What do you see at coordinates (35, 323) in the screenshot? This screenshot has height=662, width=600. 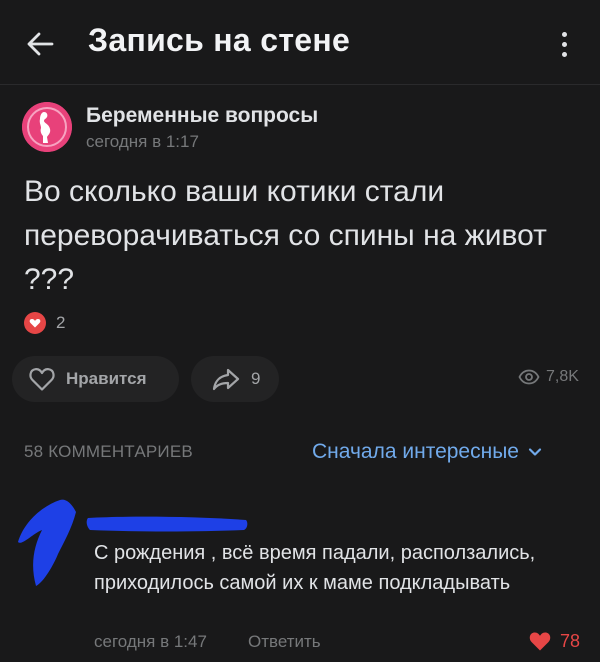 I see `heart-reaction-icon` at bounding box center [35, 323].